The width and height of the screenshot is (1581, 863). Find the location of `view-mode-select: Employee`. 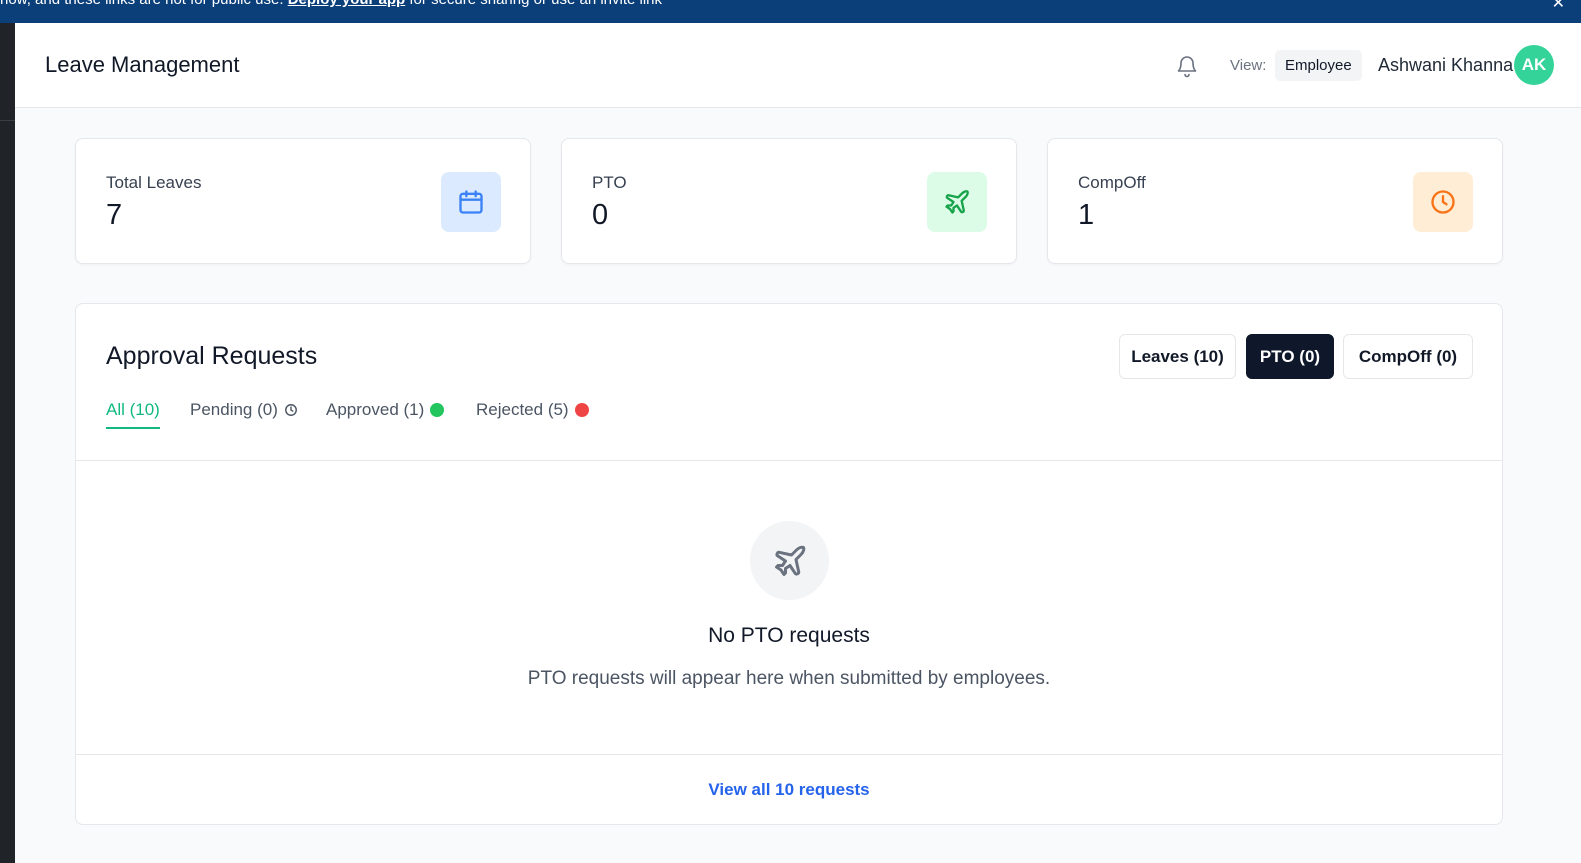

view-mode-select: Employee is located at coordinates (1318, 65).